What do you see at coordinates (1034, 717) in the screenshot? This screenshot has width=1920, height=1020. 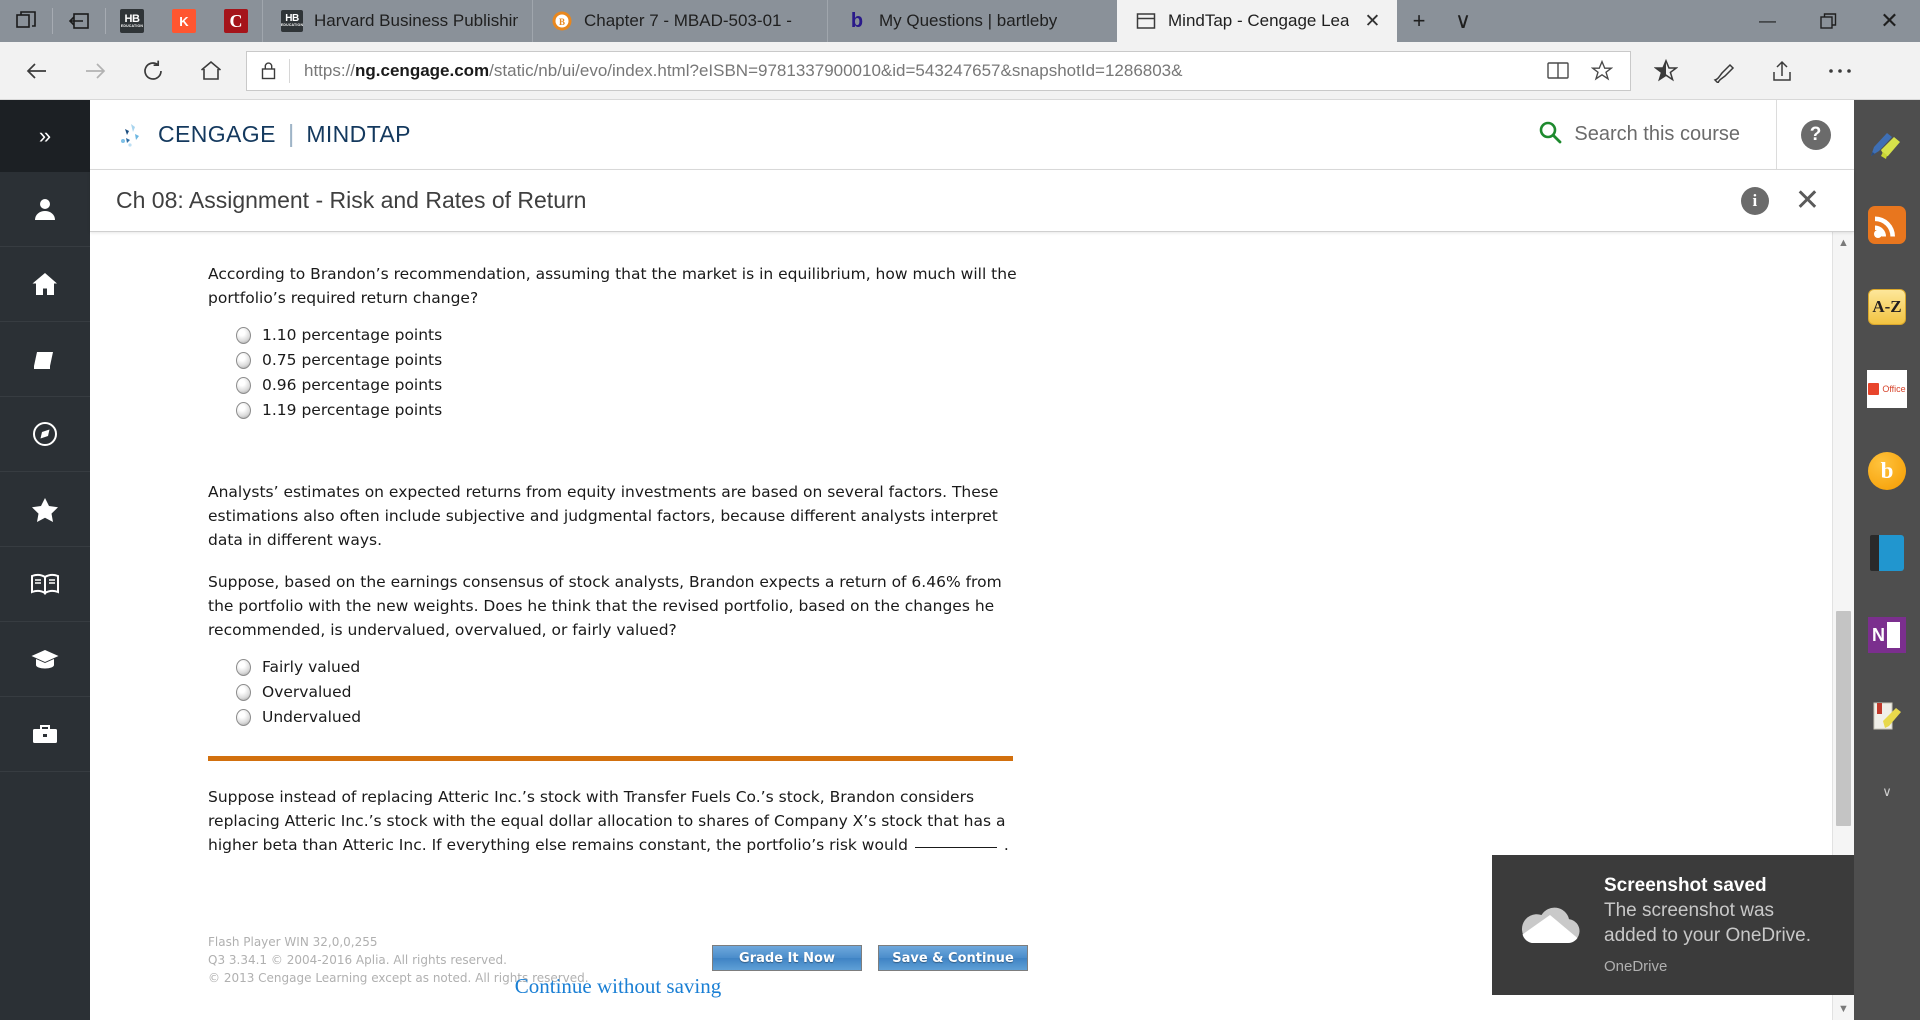 I see `radio-option: Undervalued` at bounding box center [1034, 717].